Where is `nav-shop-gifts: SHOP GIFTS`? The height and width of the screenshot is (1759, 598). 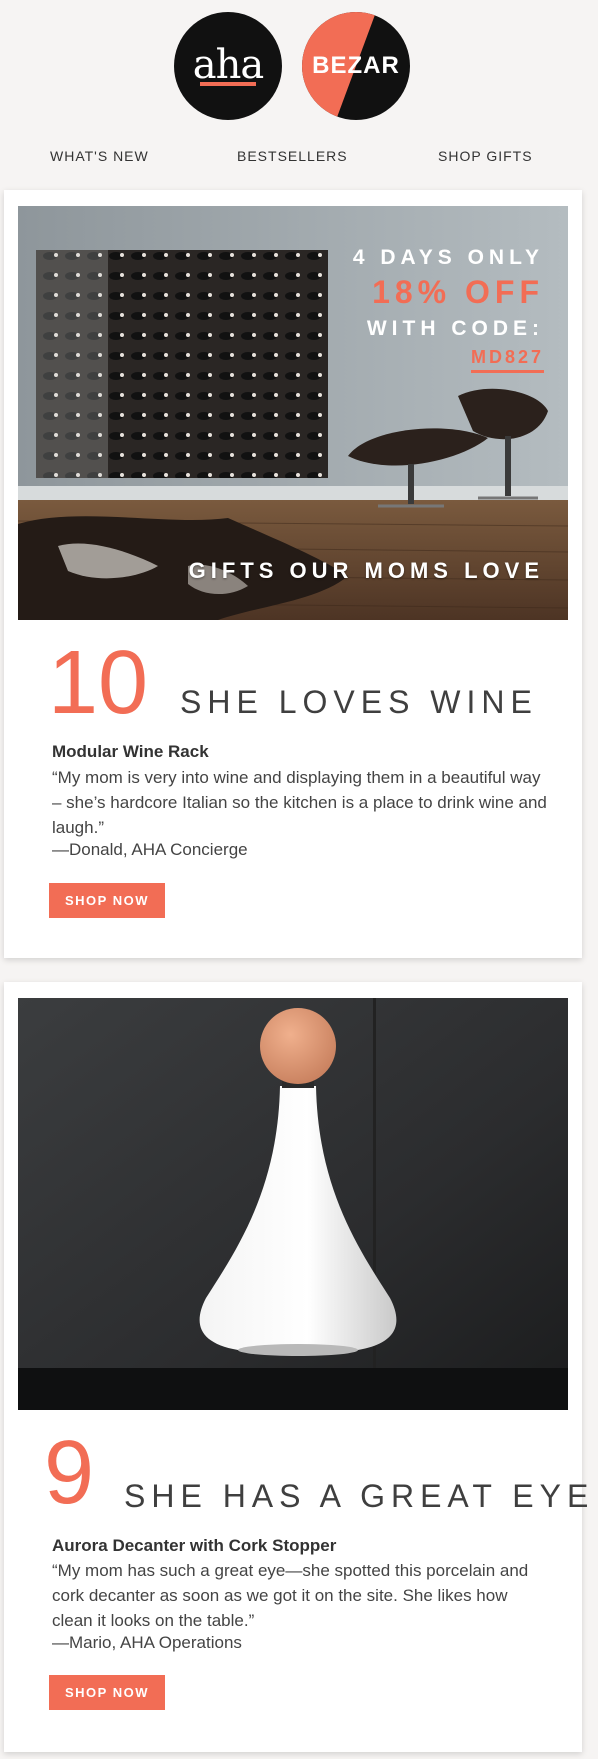
nav-shop-gifts: SHOP GIFTS is located at coordinates (485, 156).